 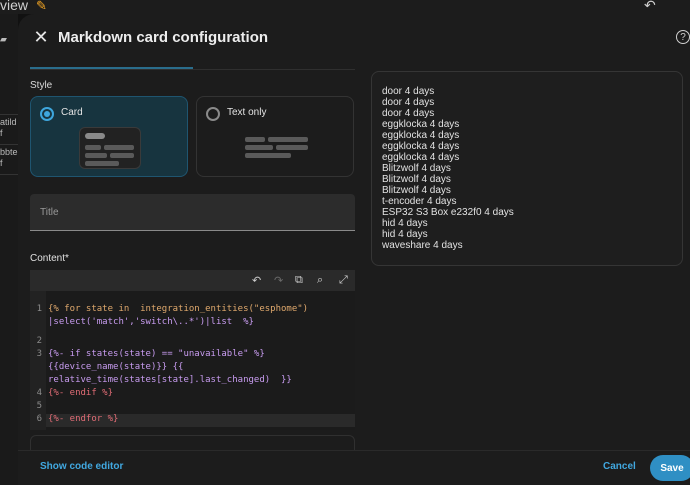 I want to click on background-list-item: bbte f, so click(x=9, y=158).